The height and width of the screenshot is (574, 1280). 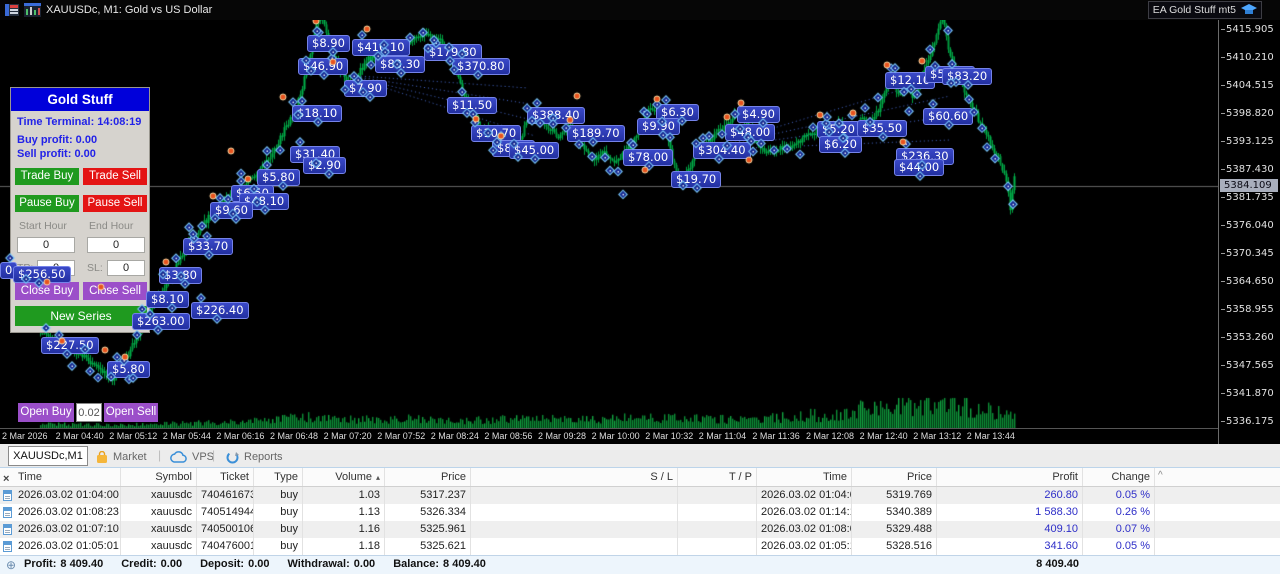 I want to click on sl-input, so click(x=126, y=268).